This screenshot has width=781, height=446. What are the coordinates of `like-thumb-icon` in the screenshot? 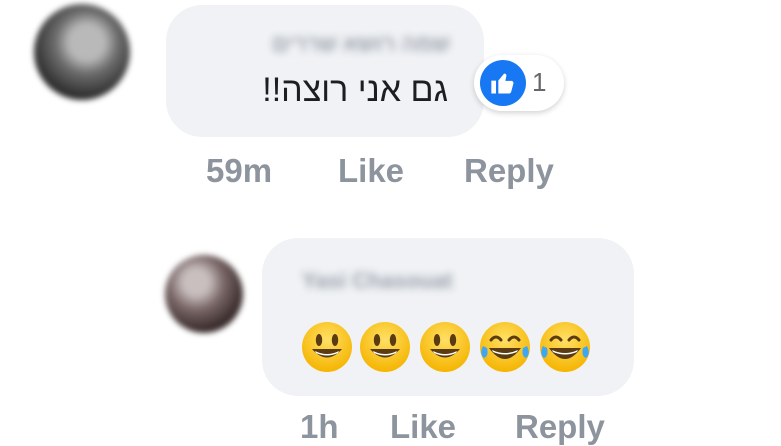 It's located at (503, 83).